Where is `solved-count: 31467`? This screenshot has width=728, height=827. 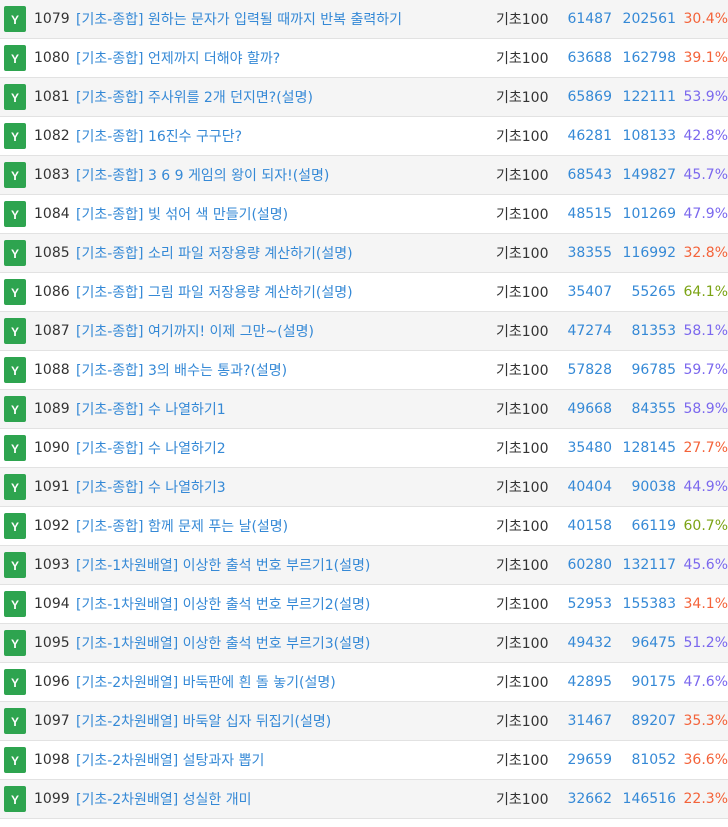 solved-count: 31467 is located at coordinates (585, 721).